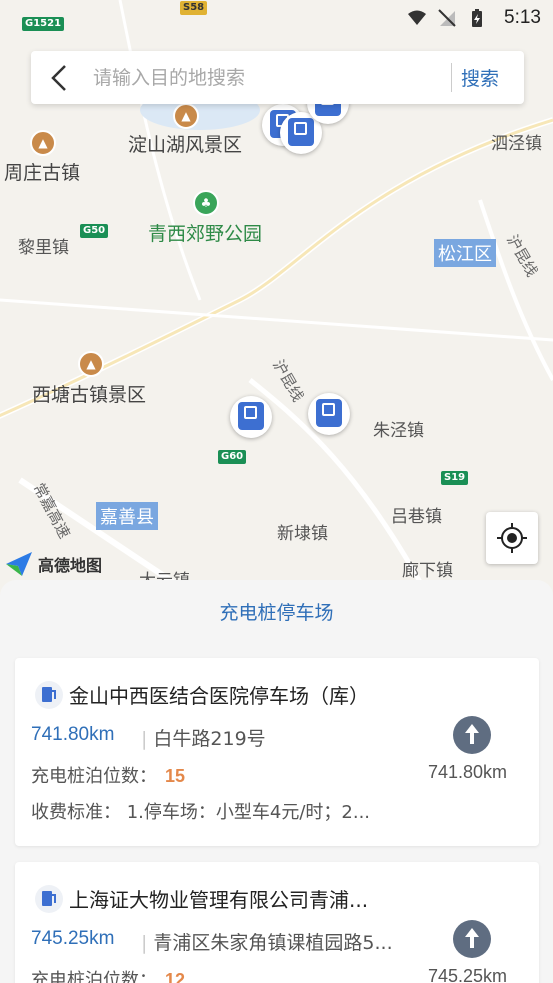  Describe the element at coordinates (417, 17) in the screenshot. I see `wifi-icon` at that location.